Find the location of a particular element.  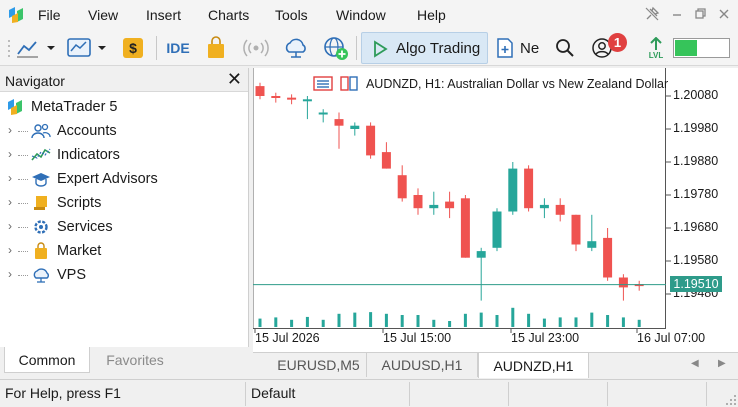

one-click-trading-icon is located at coordinates (323, 83).